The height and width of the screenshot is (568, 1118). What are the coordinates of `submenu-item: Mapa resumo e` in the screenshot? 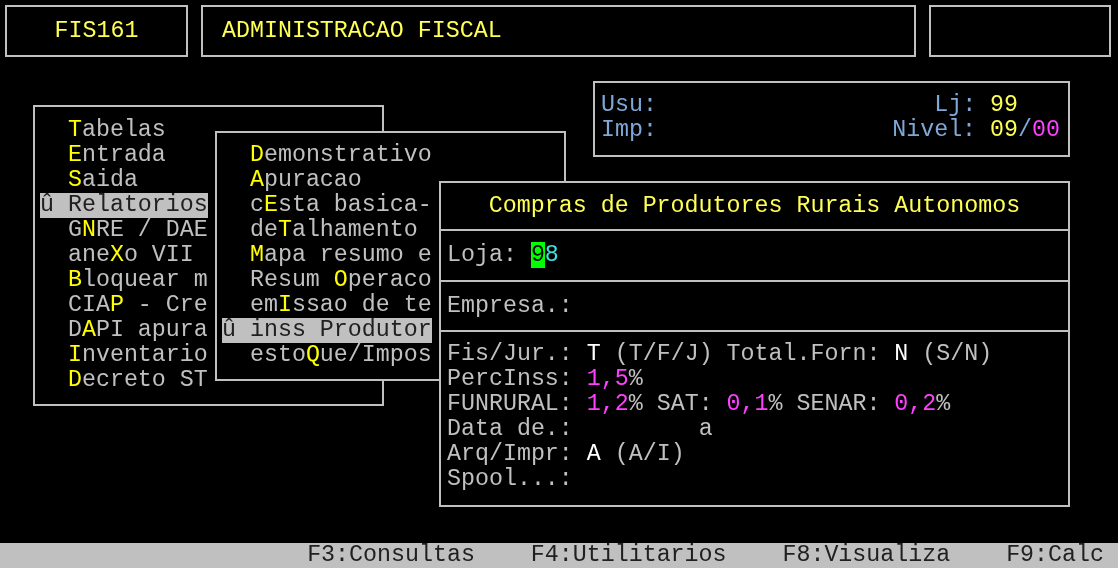 It's located at (340, 255).